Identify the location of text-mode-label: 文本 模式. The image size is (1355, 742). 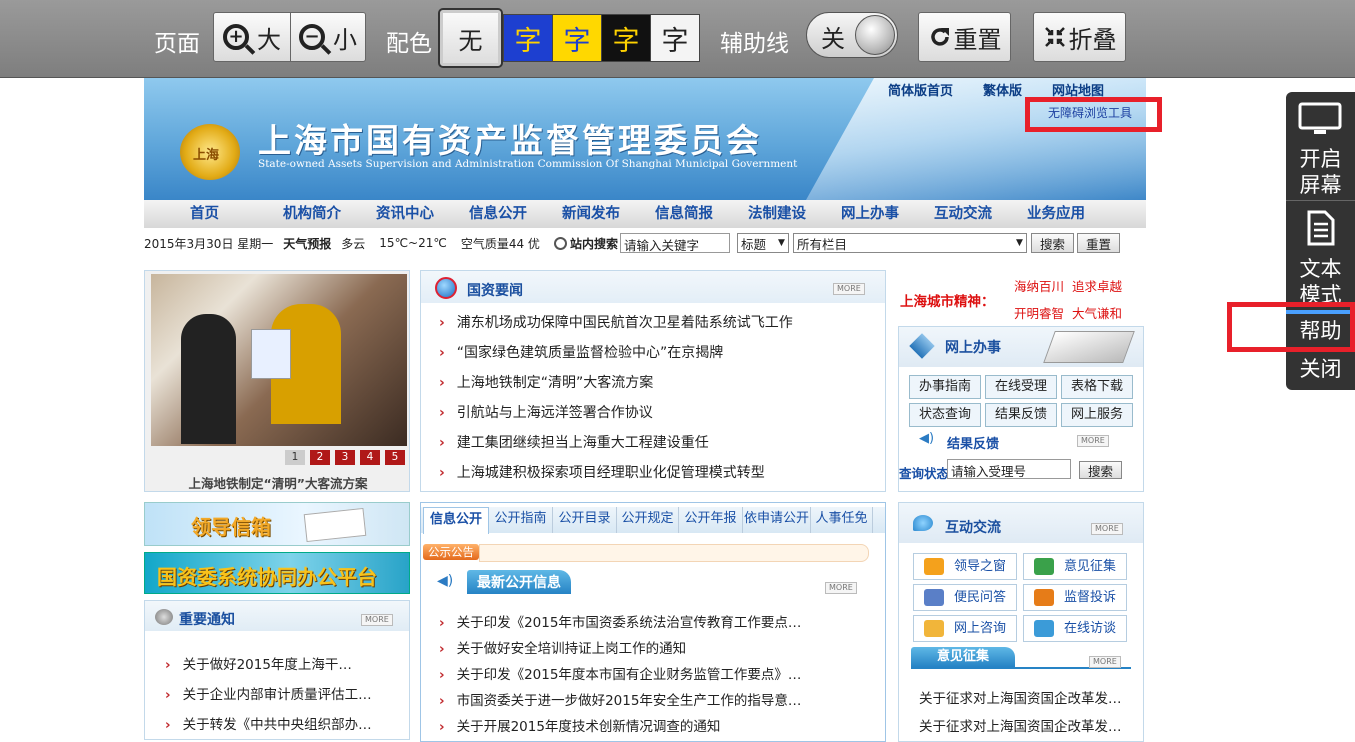
(1320, 282).